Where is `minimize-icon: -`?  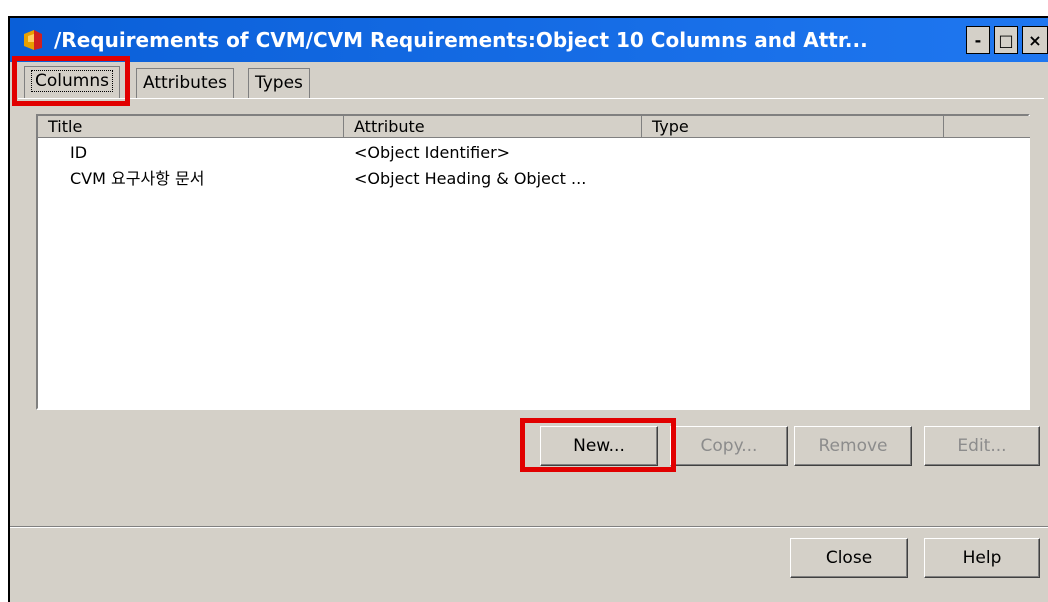 minimize-icon: - is located at coordinates (978, 40).